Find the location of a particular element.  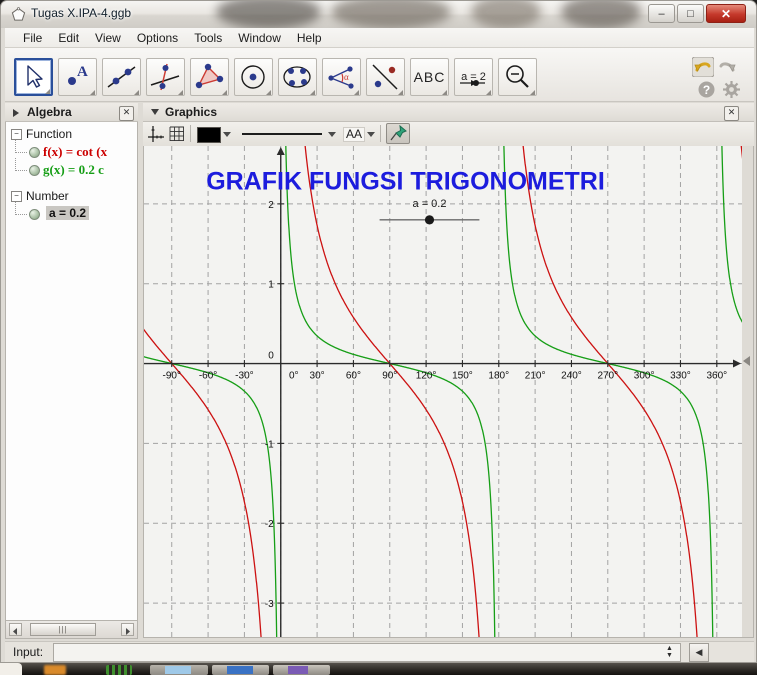

color-swatch is located at coordinates (209, 135).